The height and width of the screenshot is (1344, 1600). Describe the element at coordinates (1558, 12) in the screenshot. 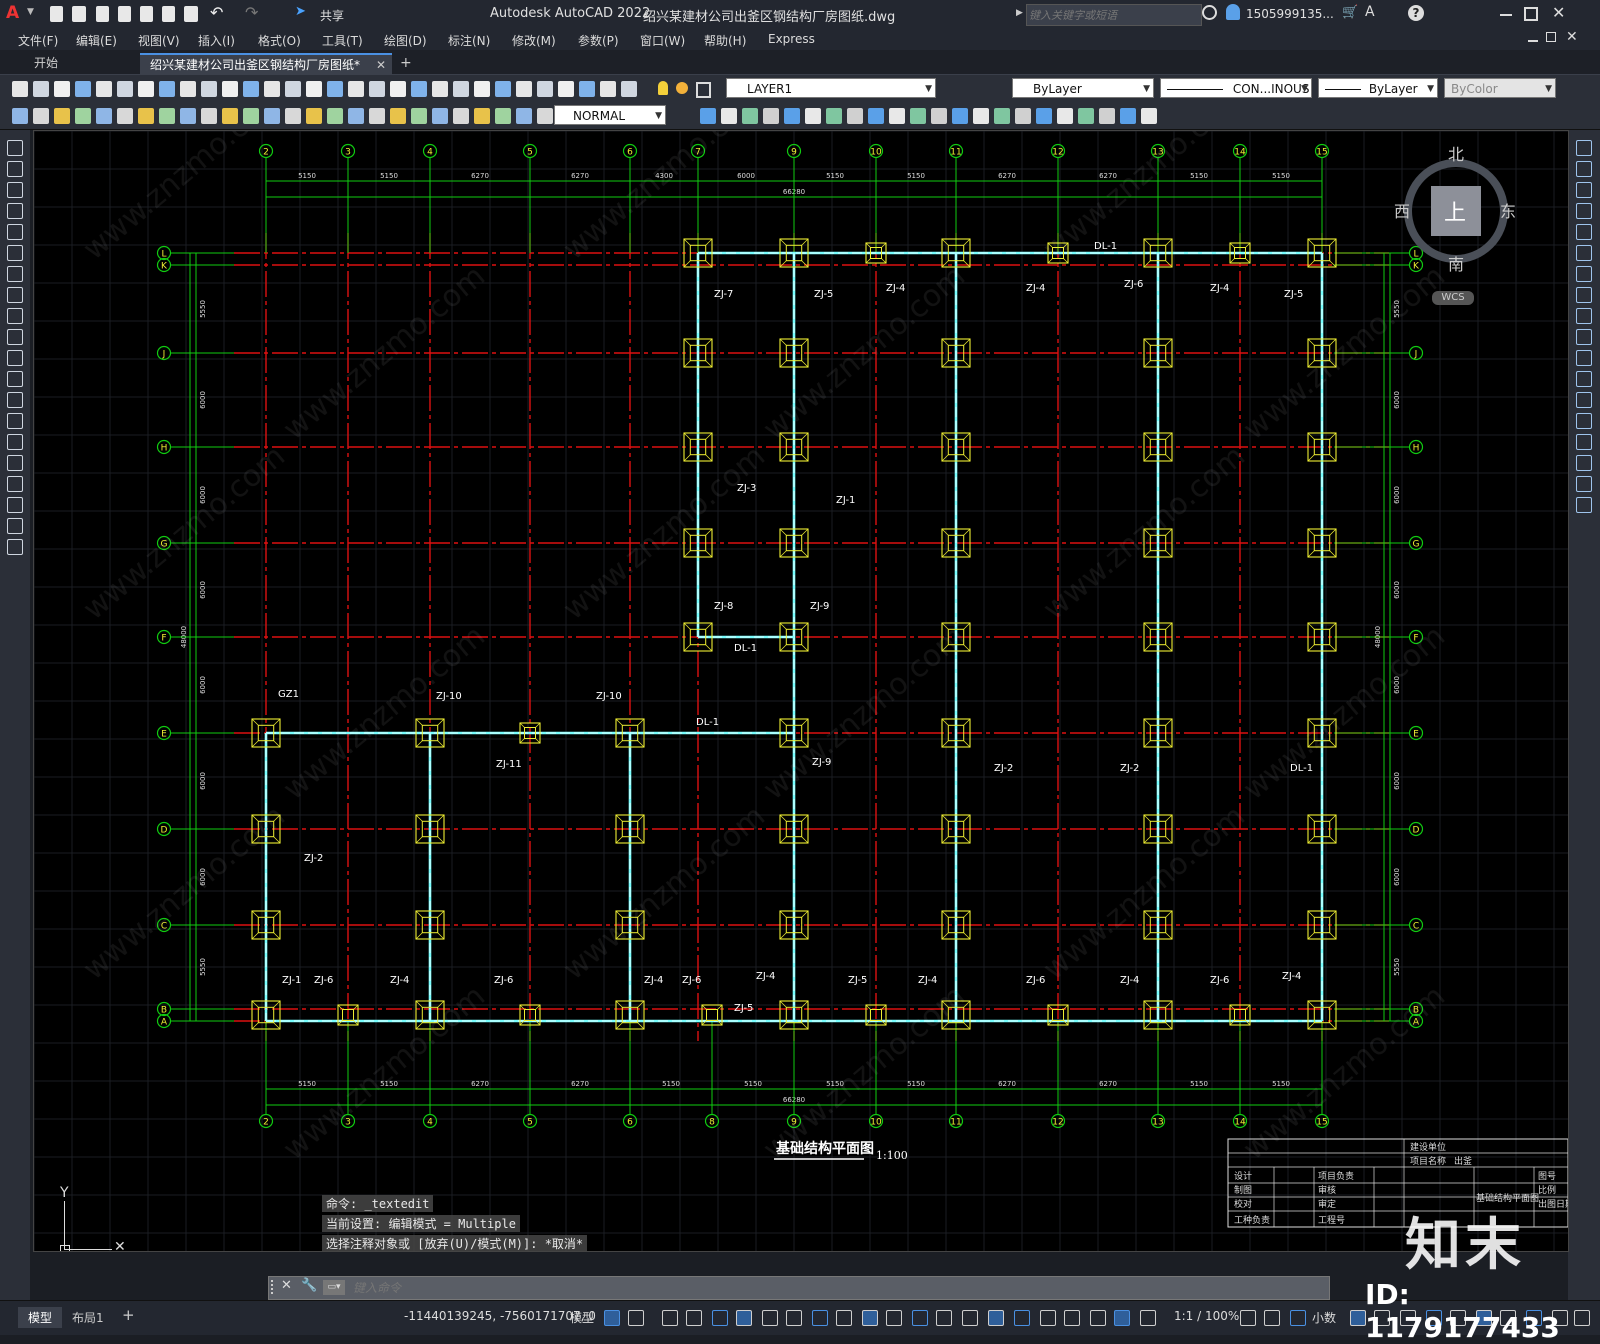

I see `close-window-icon: ✕` at that location.